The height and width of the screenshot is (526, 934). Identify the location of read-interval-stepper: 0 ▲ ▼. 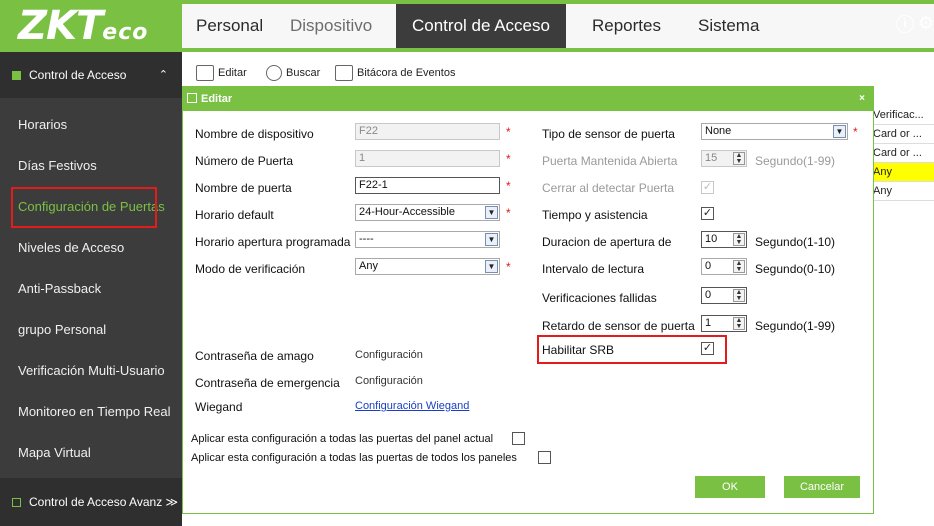
(724, 266).